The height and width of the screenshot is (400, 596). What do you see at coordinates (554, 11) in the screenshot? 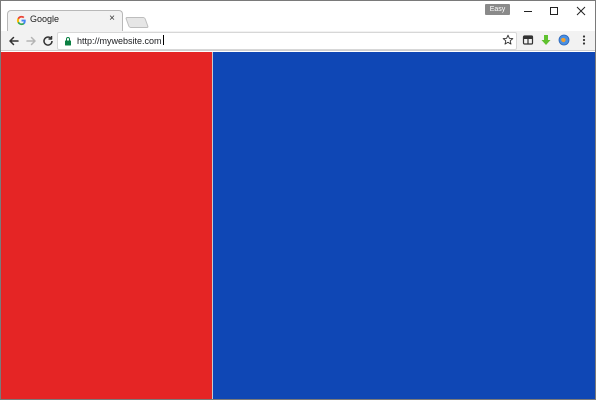
I see `maximize-icon` at bounding box center [554, 11].